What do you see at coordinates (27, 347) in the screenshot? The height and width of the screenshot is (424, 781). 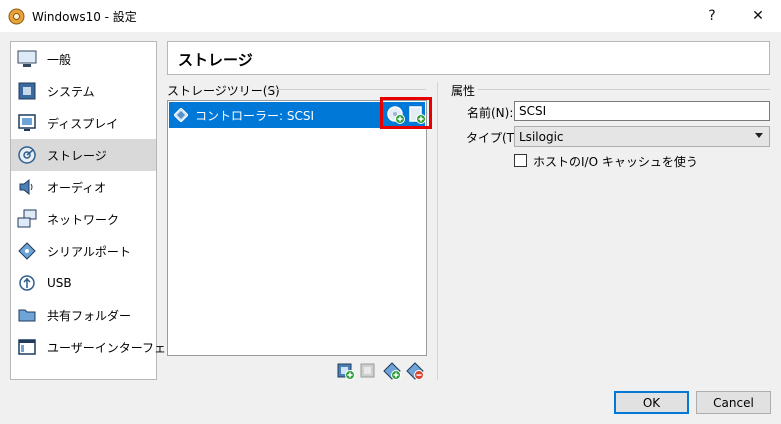 I see `user-interface-icon` at bounding box center [27, 347].